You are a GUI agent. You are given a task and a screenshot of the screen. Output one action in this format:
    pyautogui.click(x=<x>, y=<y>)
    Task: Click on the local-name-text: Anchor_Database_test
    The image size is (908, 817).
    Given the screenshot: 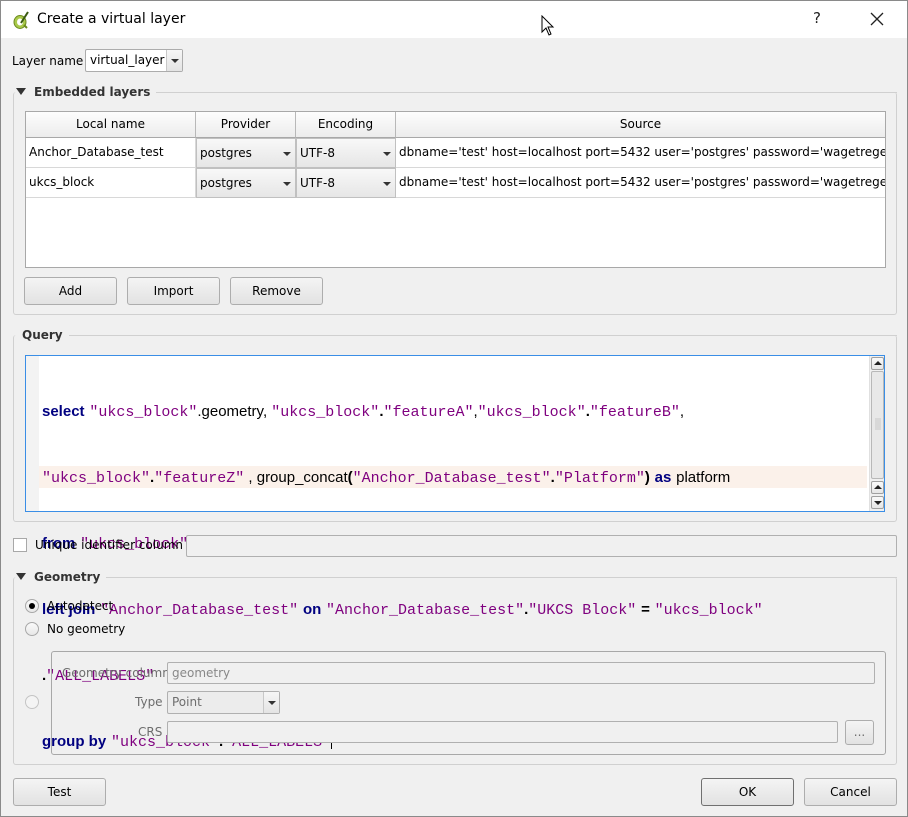 What is the action you would take?
    pyautogui.click(x=96, y=152)
    